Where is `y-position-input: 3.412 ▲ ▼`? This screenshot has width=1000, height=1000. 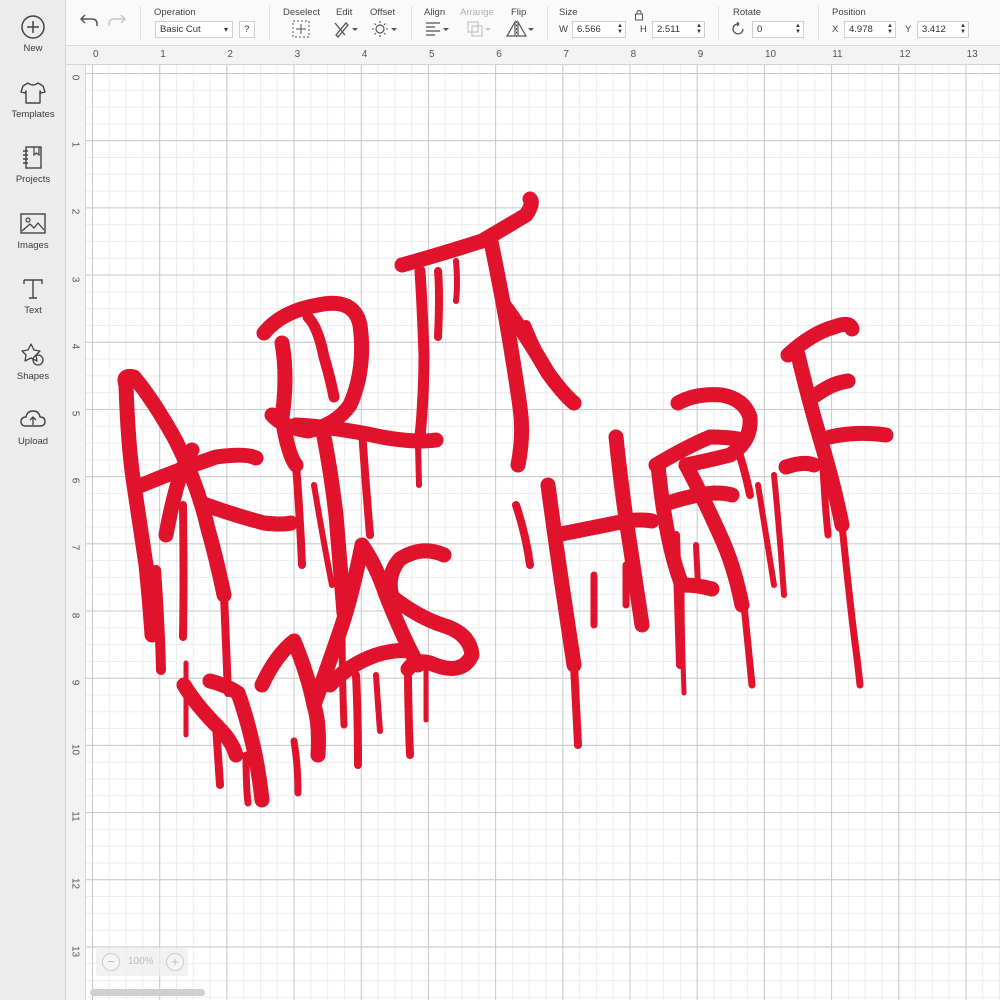 y-position-input: 3.412 ▲ ▼ is located at coordinates (943, 29).